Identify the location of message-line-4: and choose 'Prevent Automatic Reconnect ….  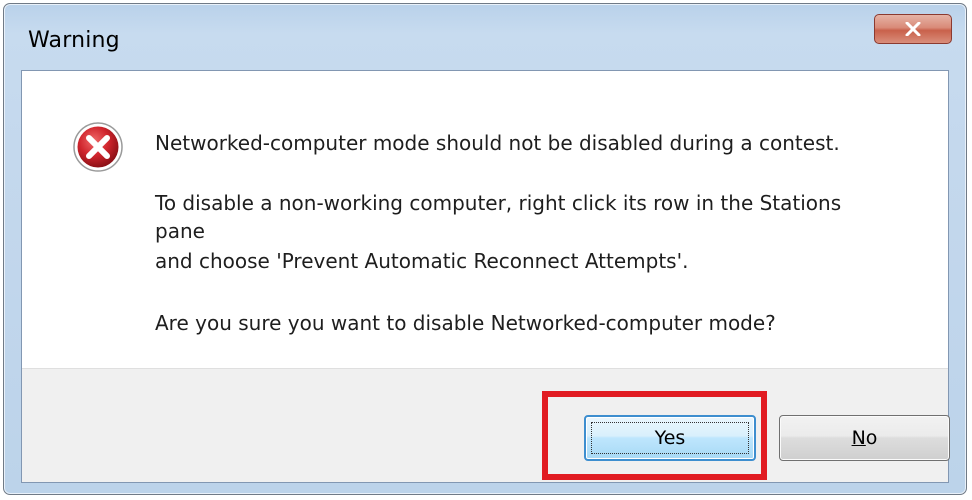
(422, 261).